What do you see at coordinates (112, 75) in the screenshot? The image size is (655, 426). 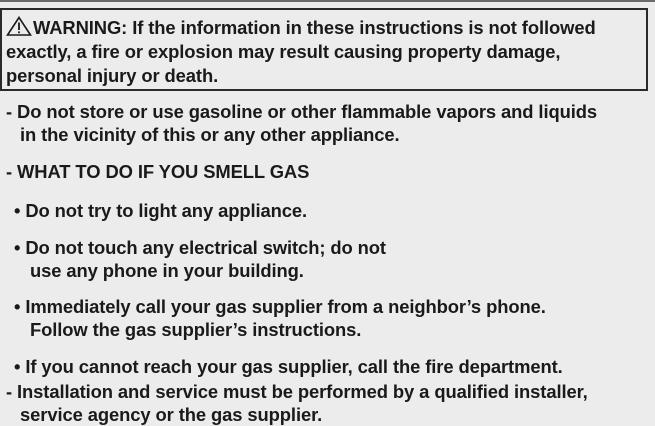 I see `warning-line-3: personal injury or death.` at bounding box center [112, 75].